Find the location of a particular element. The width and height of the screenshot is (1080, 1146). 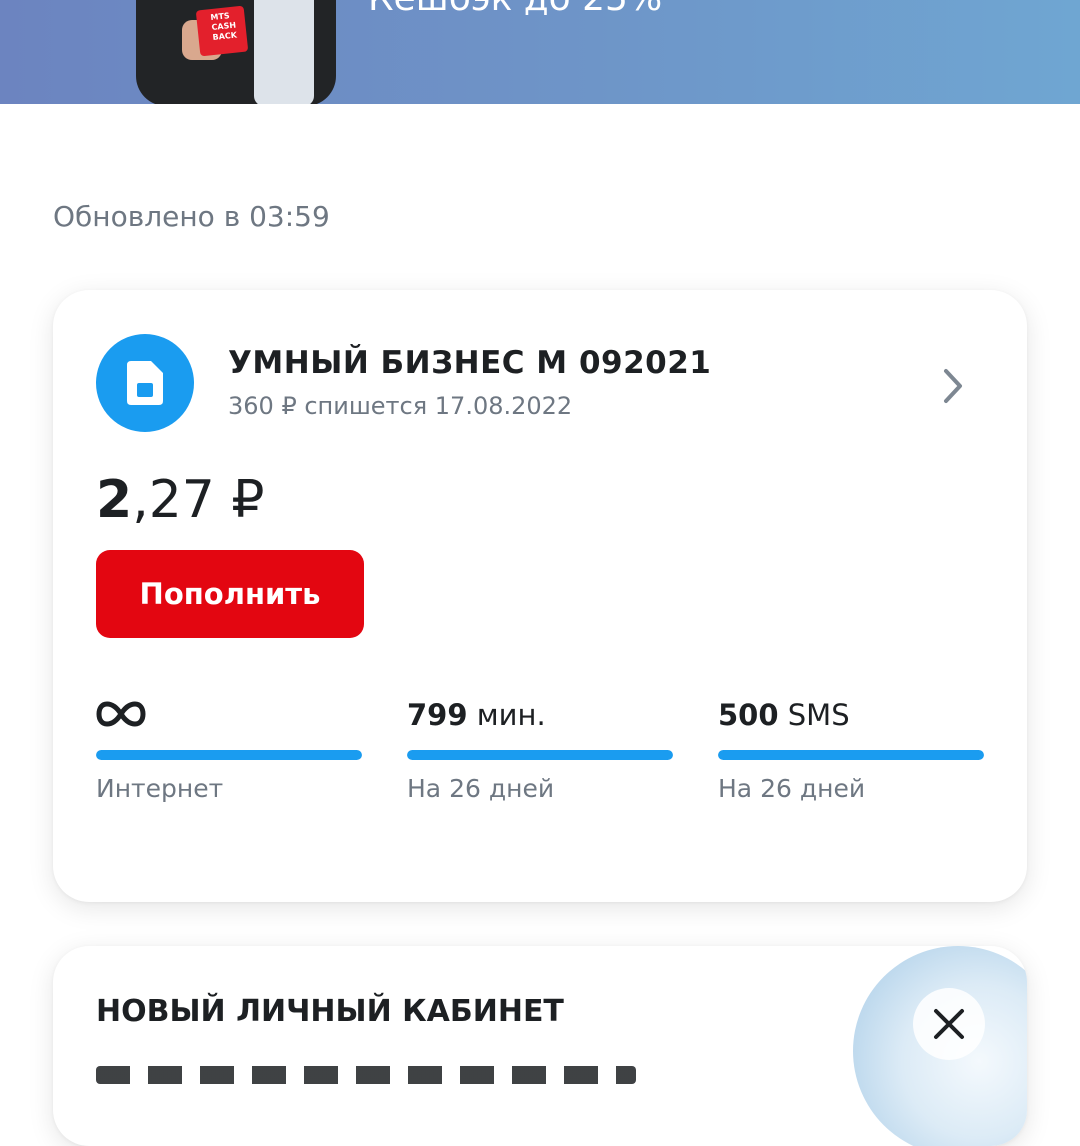

promo-title: НОВЫЙ ЛИЧНЫЙ КАБИНЕТ is located at coordinates (330, 1011).